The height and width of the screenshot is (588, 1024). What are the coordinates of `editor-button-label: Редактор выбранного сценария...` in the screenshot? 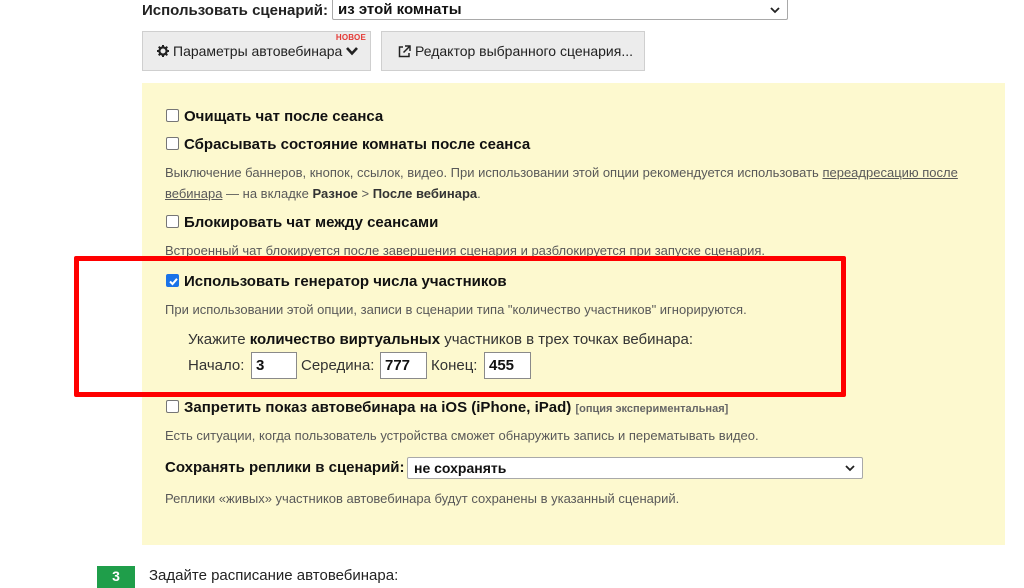 It's located at (524, 51).